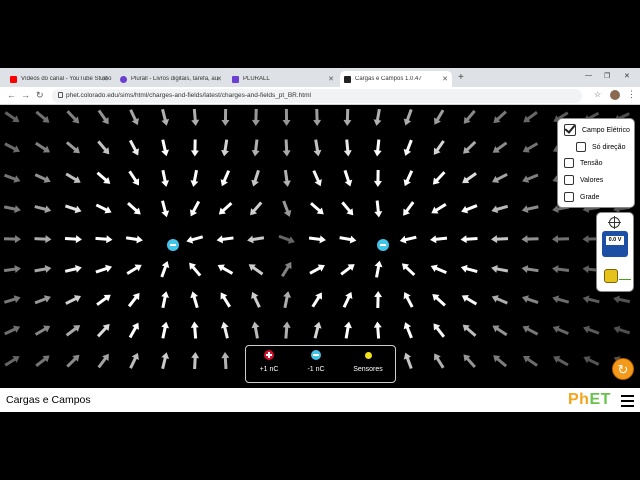 The width and height of the screenshot is (640, 480). Describe the element at coordinates (320, 446) in the screenshot. I see `letterbox-bottom` at that location.